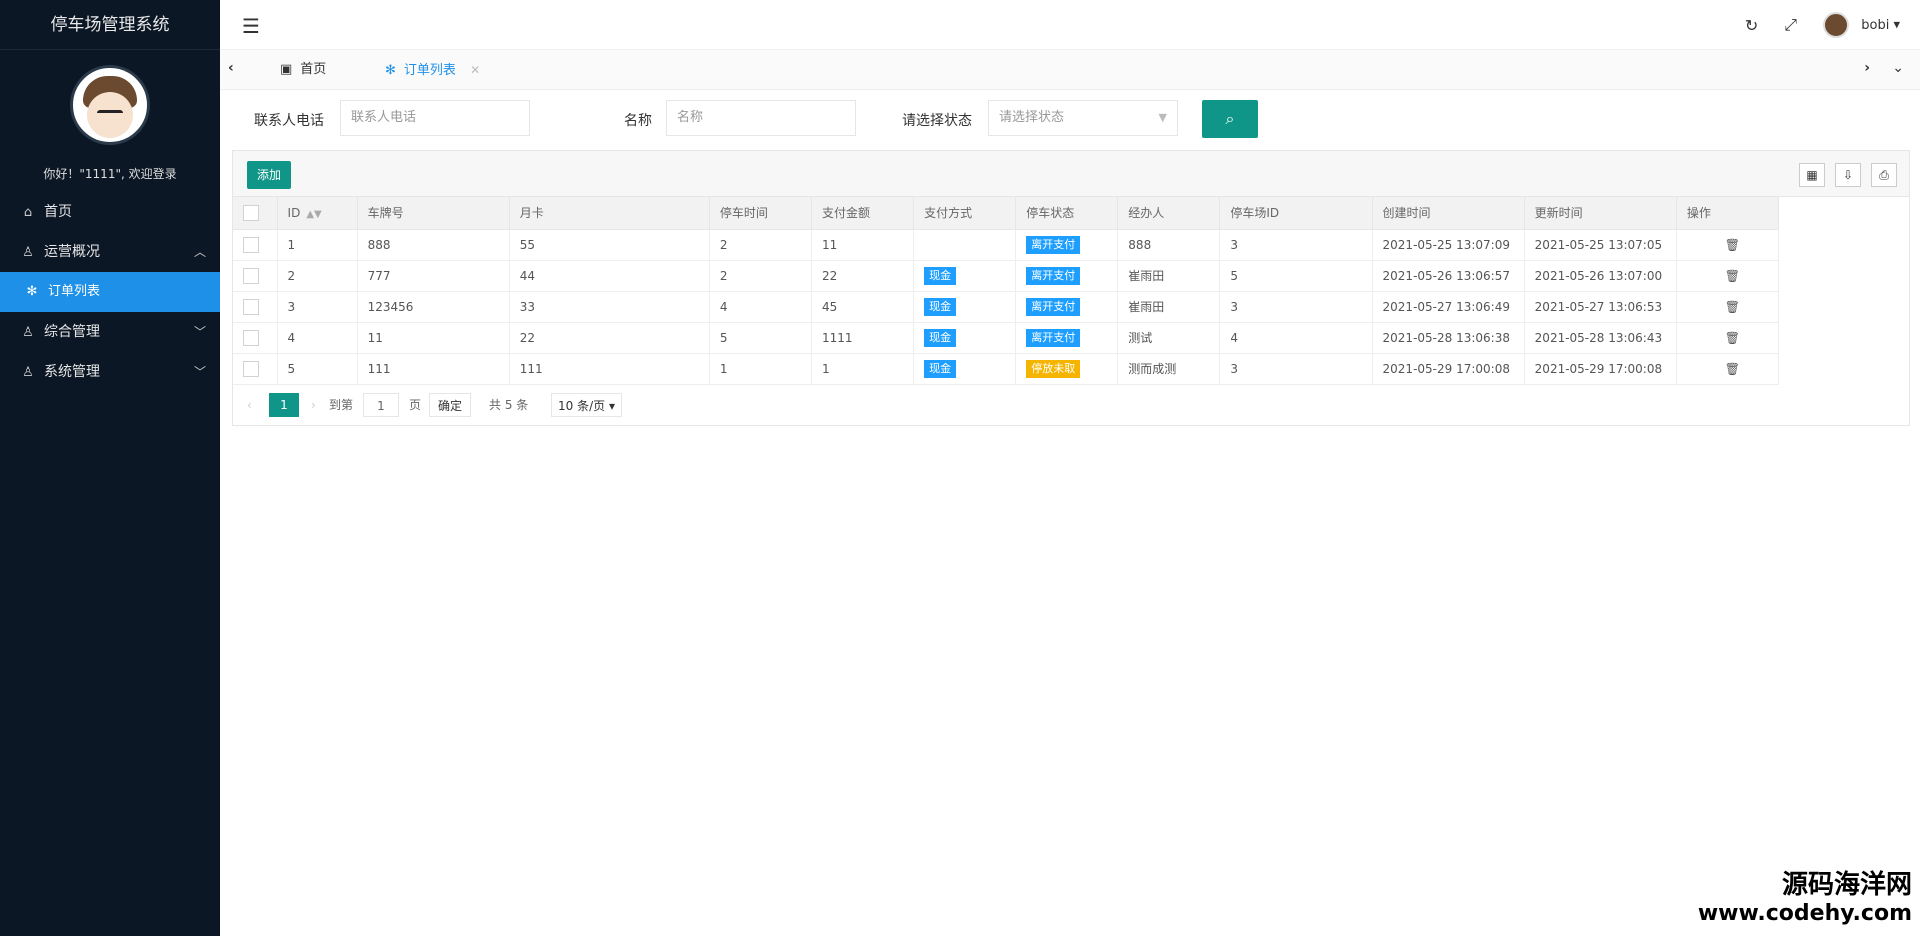 The width and height of the screenshot is (1920, 936). I want to click on status-select-value: 请选择状态, so click(1032, 117).